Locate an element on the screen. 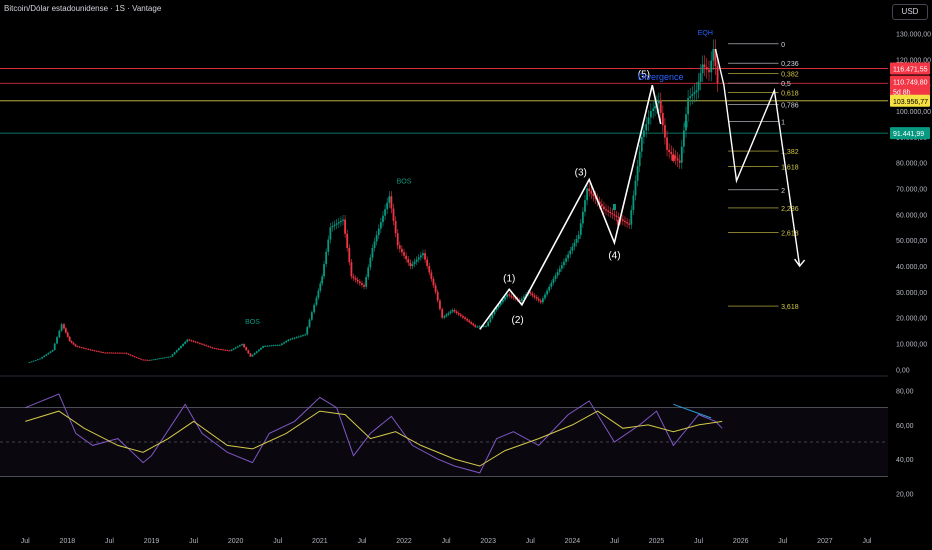  chart-annotation: BOS is located at coordinates (404, 181).